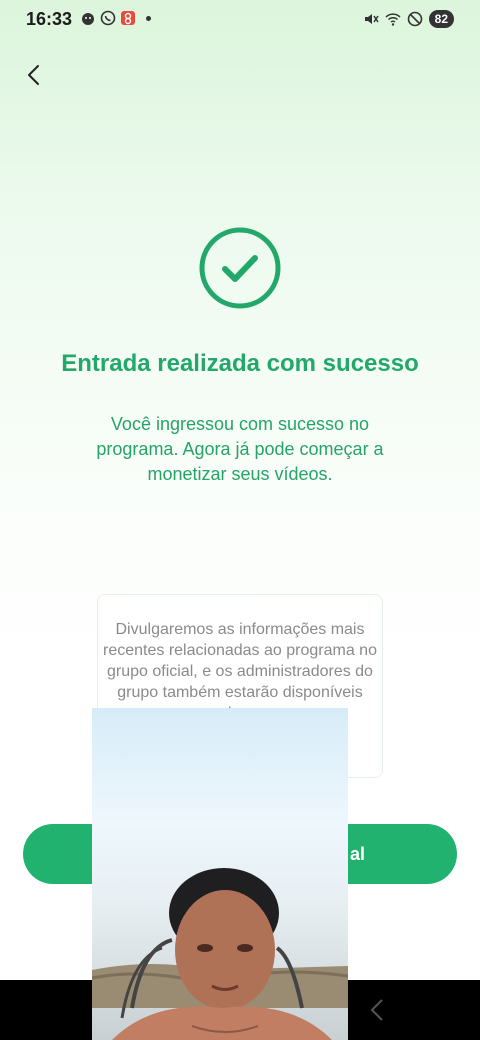 The image size is (480, 1040). Describe the element at coordinates (88, 19) in the screenshot. I see `android-icon` at that location.